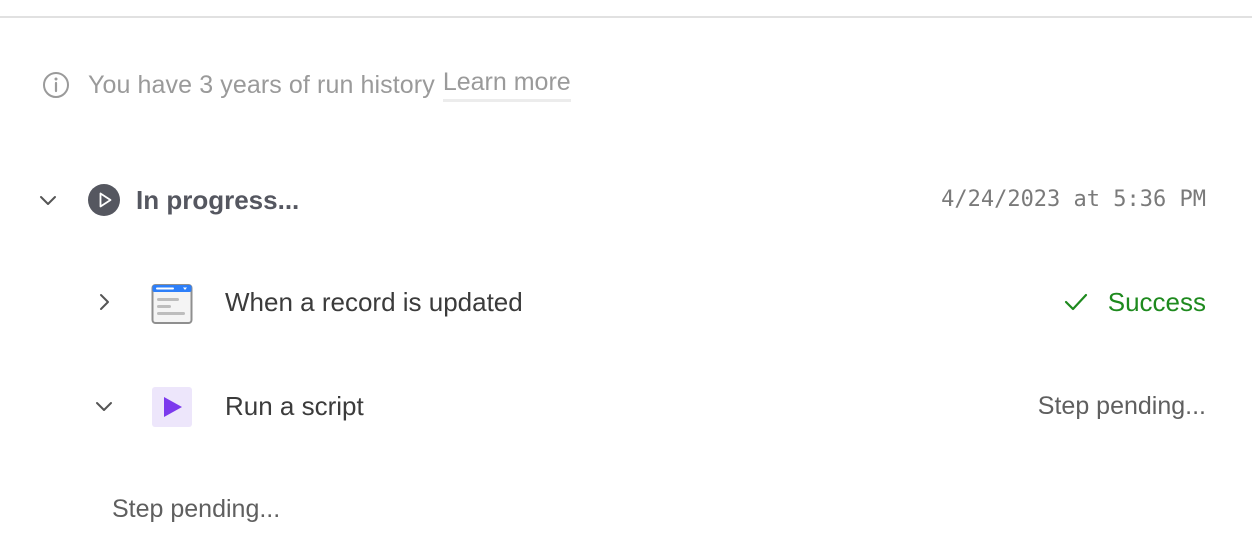 The width and height of the screenshot is (1252, 556). I want to click on run-timestamp: 4/24/2023 at 5:36 PM, so click(1073, 199).